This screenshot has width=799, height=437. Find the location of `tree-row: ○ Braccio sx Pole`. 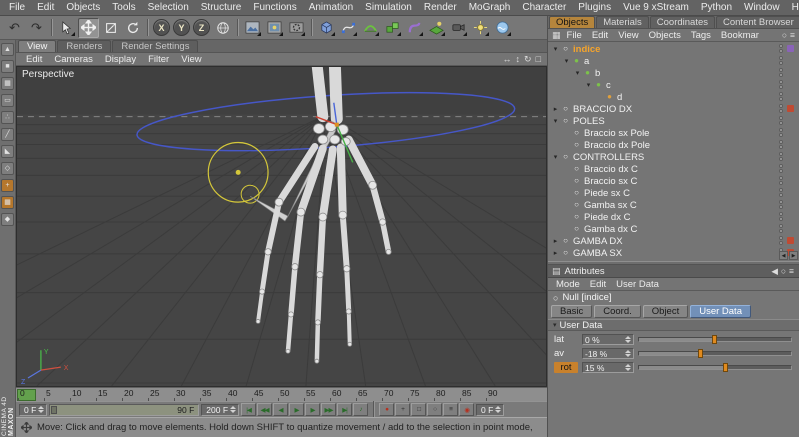

tree-row: ○ Braccio sx Pole is located at coordinates (673, 133).